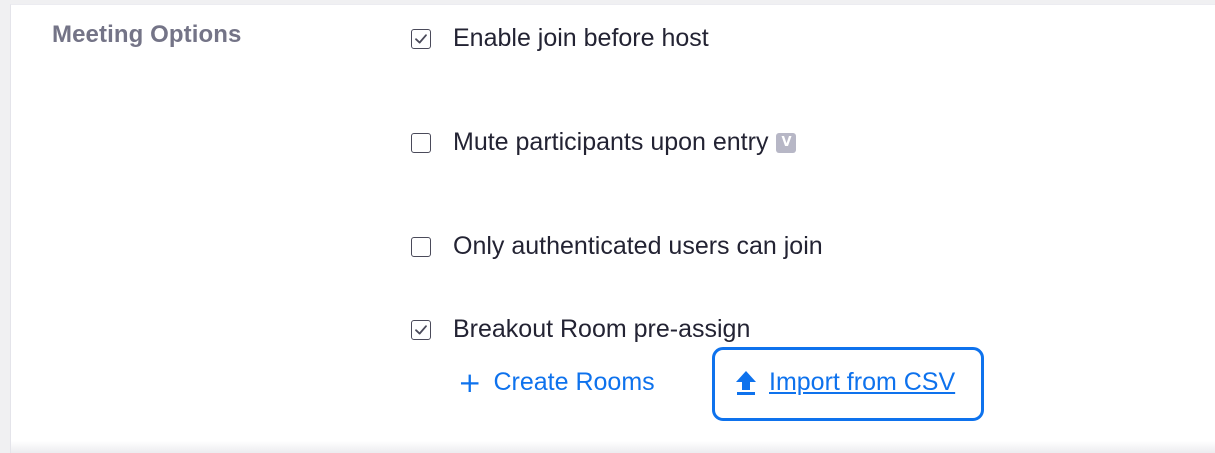 The width and height of the screenshot is (1215, 453). I want to click on create-rooms-button: + Create Rooms, so click(556, 382).